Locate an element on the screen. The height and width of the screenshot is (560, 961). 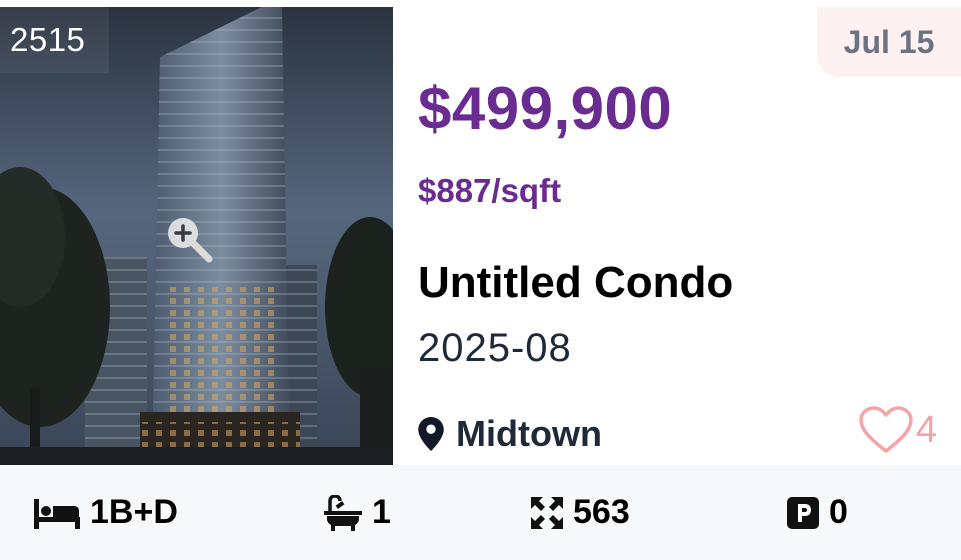
heart-outline-icon is located at coordinates (886, 429).